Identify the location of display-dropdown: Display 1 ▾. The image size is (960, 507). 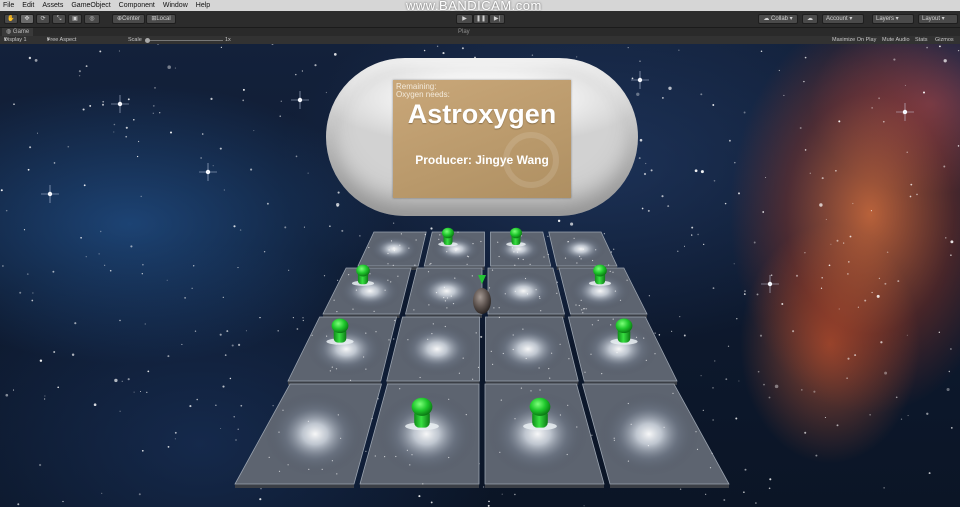
(15, 40).